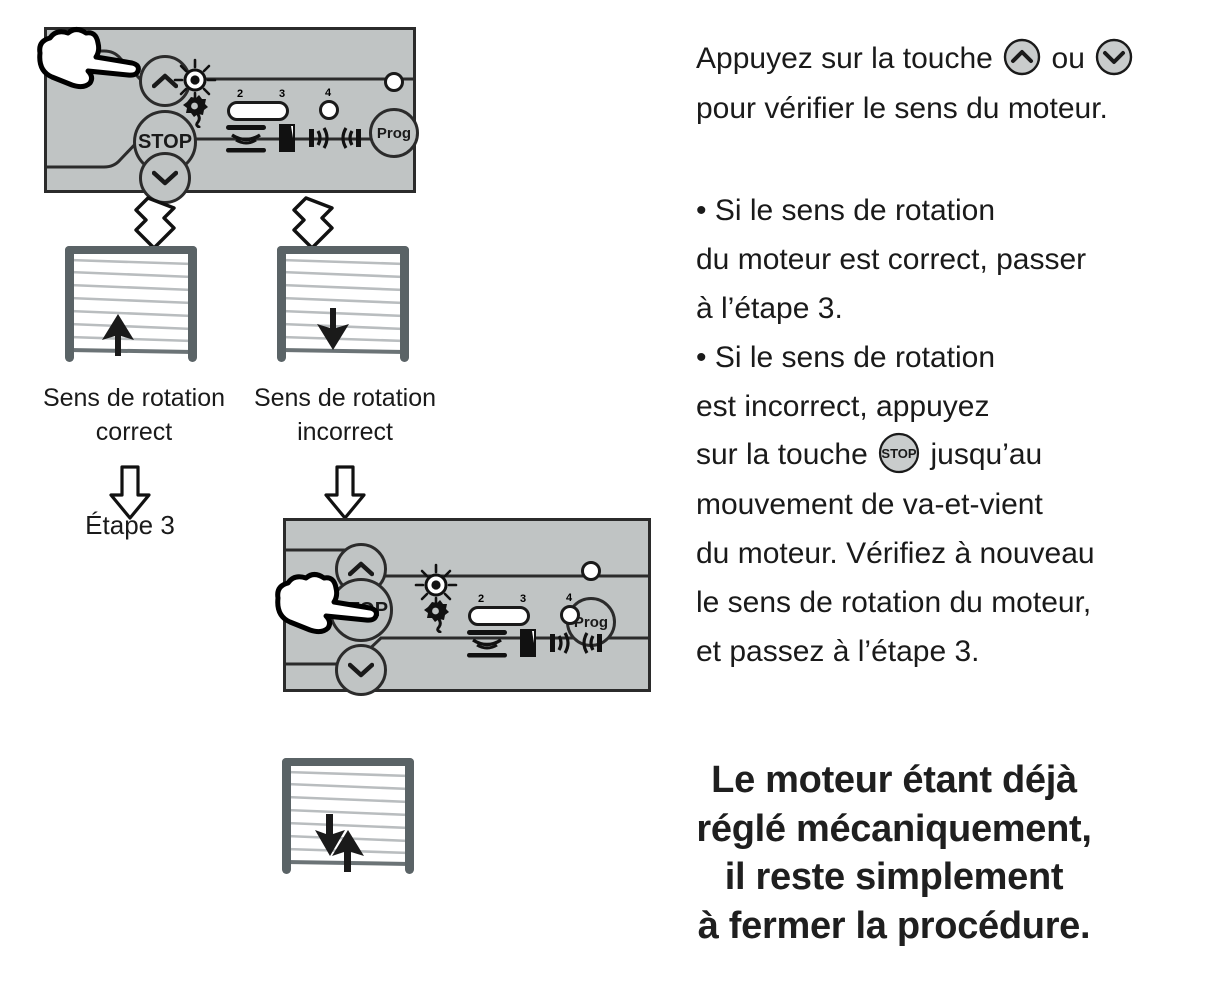  Describe the element at coordinates (134, 431) in the screenshot. I see `caption-correct-line2: correct` at that location.